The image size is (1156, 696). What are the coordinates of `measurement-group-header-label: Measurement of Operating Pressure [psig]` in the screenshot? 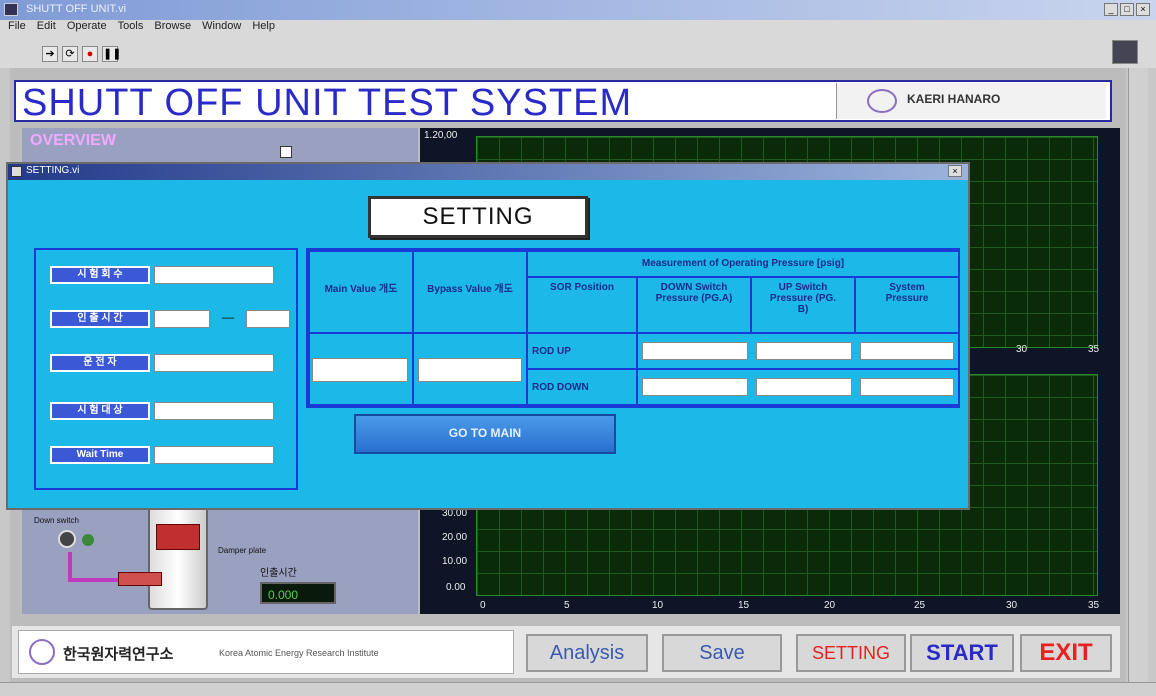 It's located at (743, 263).